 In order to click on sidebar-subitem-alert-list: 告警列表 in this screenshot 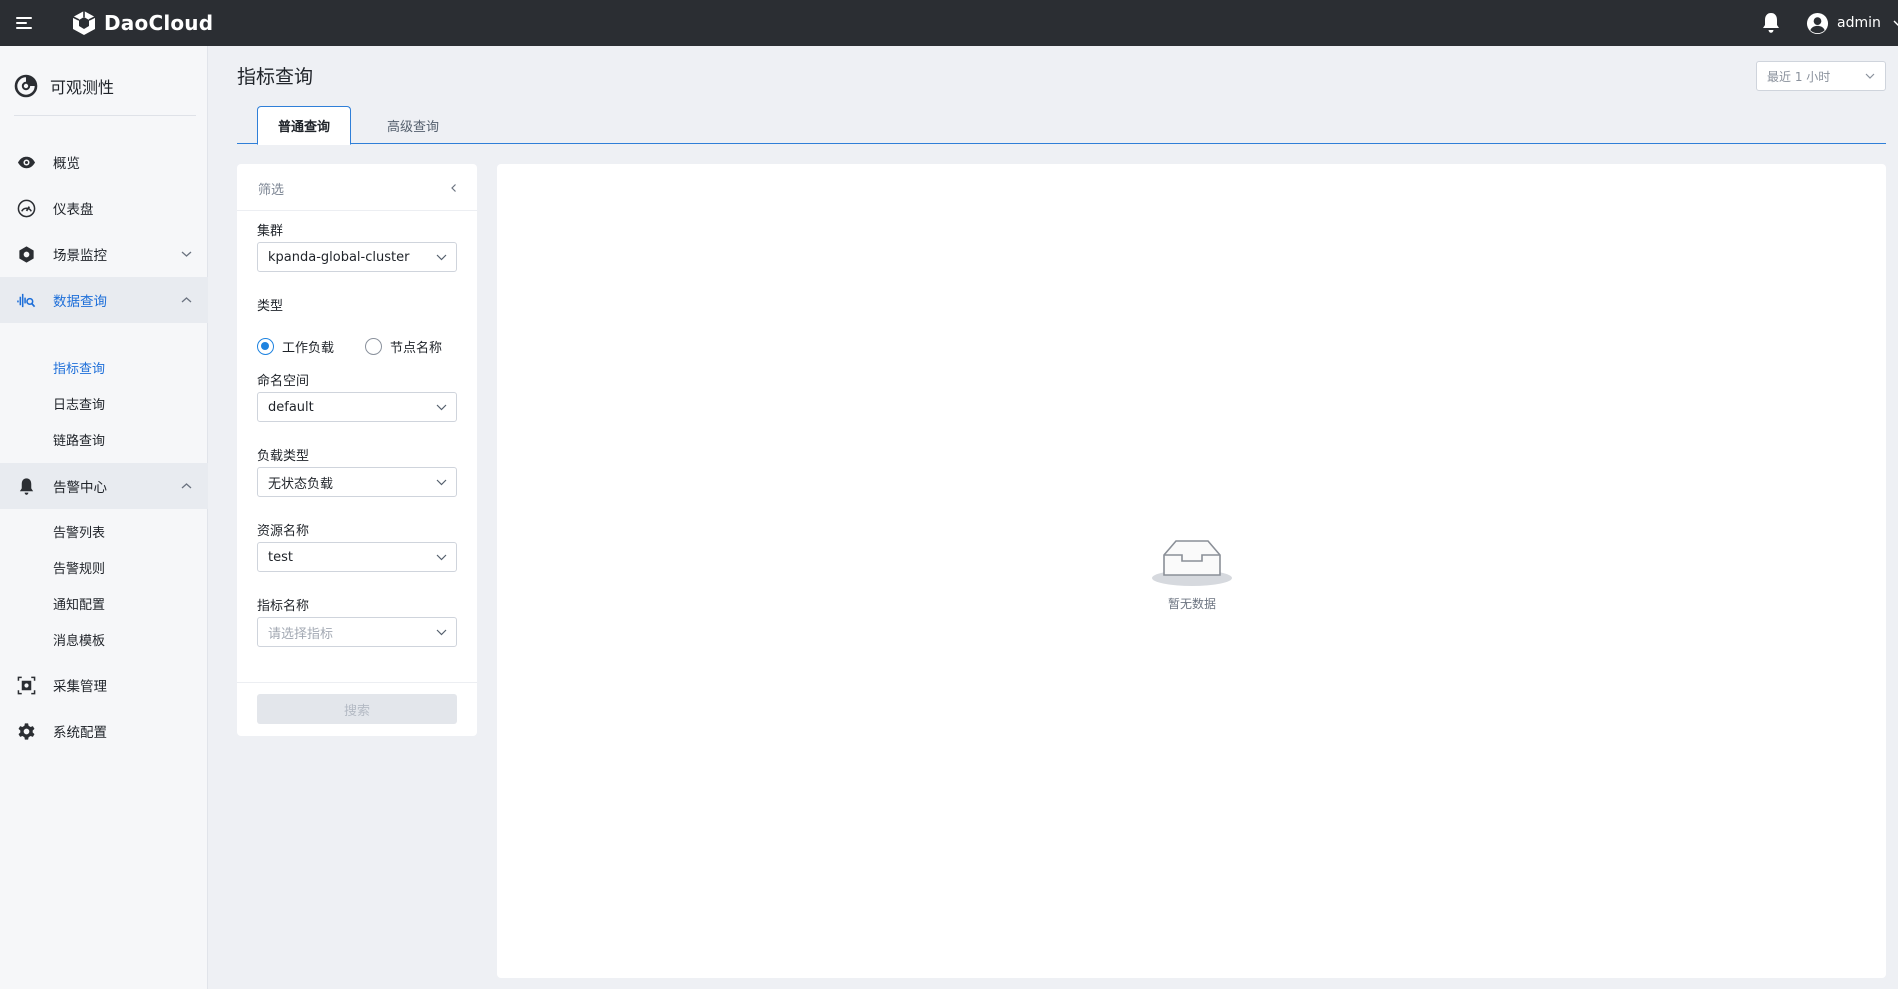, I will do `click(104, 531)`.